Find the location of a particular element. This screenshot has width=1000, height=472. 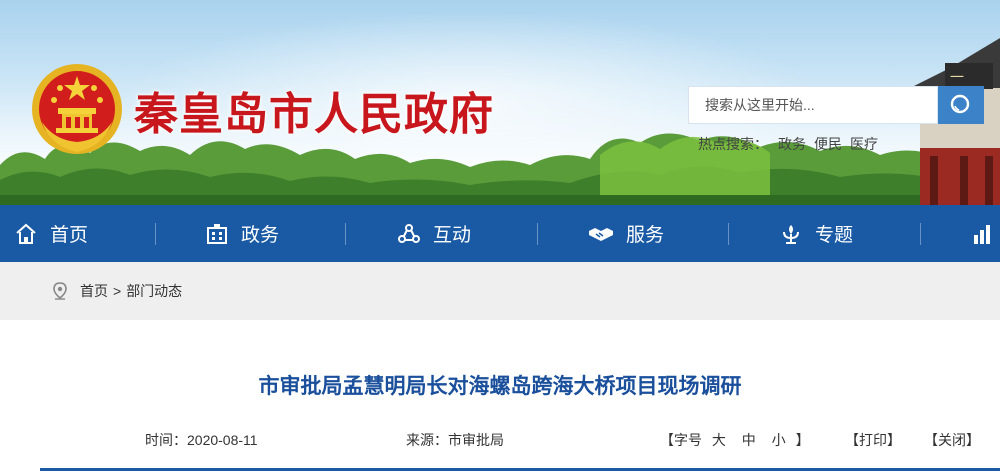

location-pin-icon is located at coordinates (60, 291).